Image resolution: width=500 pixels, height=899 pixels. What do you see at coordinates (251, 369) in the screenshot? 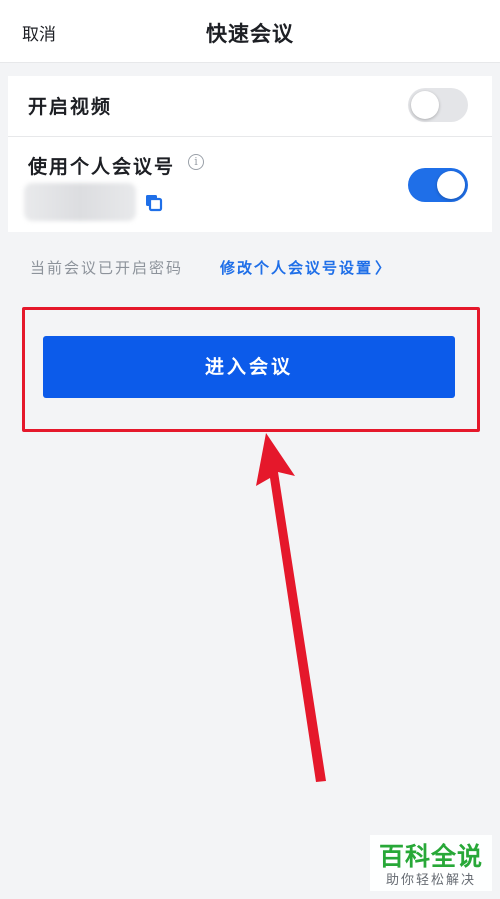
I see `annotation-highlight-box` at bounding box center [251, 369].